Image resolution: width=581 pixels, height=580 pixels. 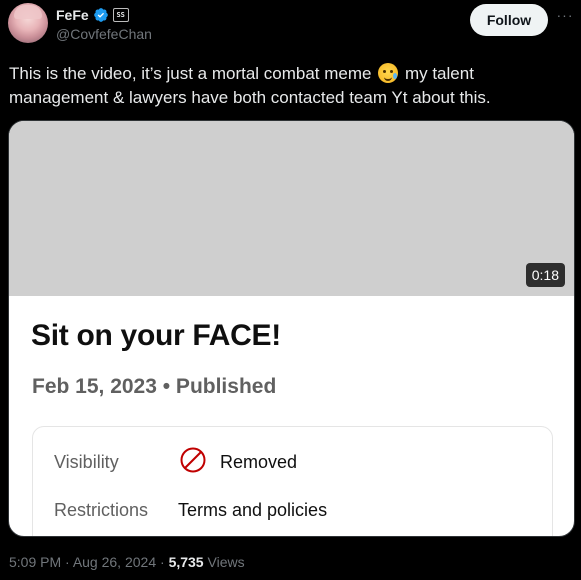 What do you see at coordinates (35, 562) in the screenshot?
I see `tweet-time: 5:09 PM` at bounding box center [35, 562].